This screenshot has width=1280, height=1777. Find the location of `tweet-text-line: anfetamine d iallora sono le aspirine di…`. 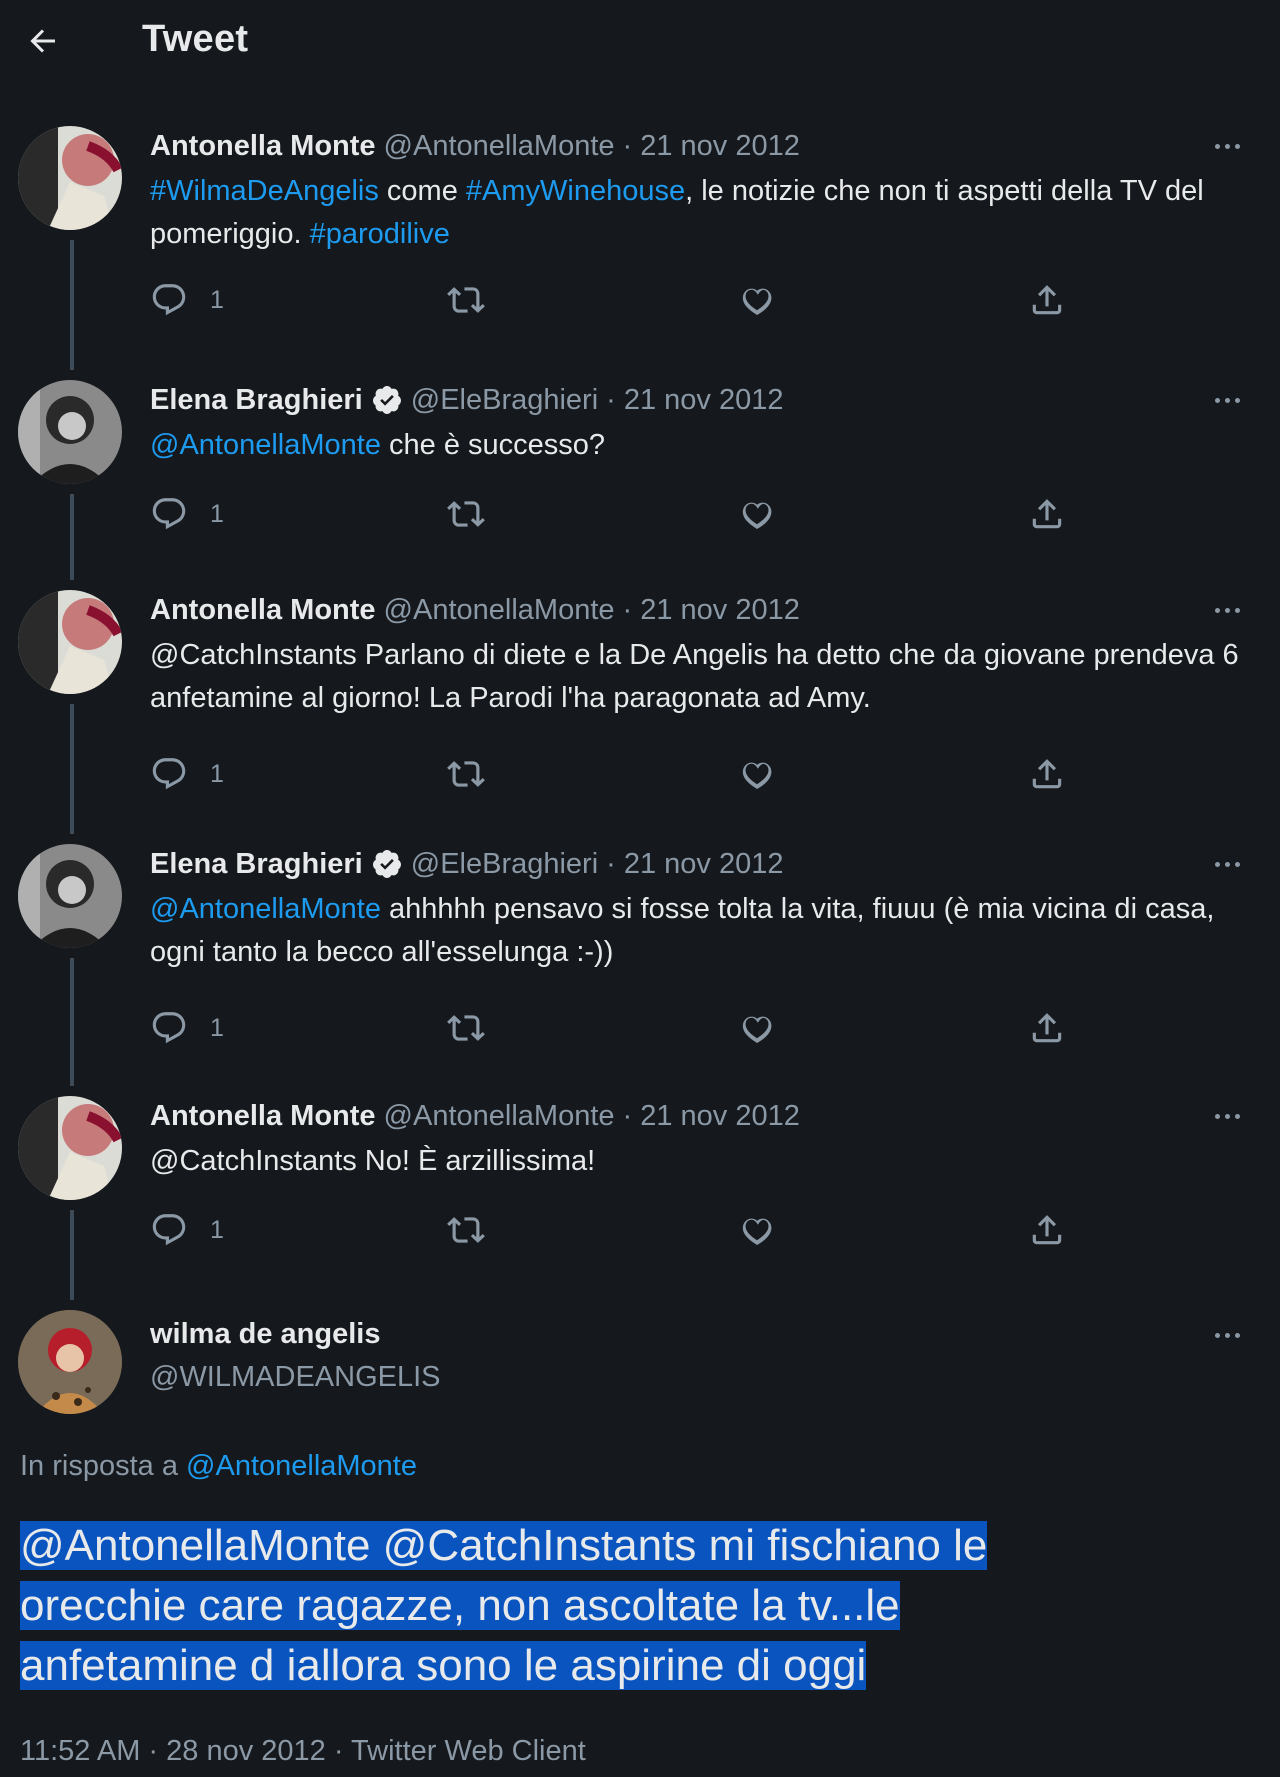

tweet-text-line: anfetamine d iallora sono le aspirine di… is located at coordinates (443, 1665).